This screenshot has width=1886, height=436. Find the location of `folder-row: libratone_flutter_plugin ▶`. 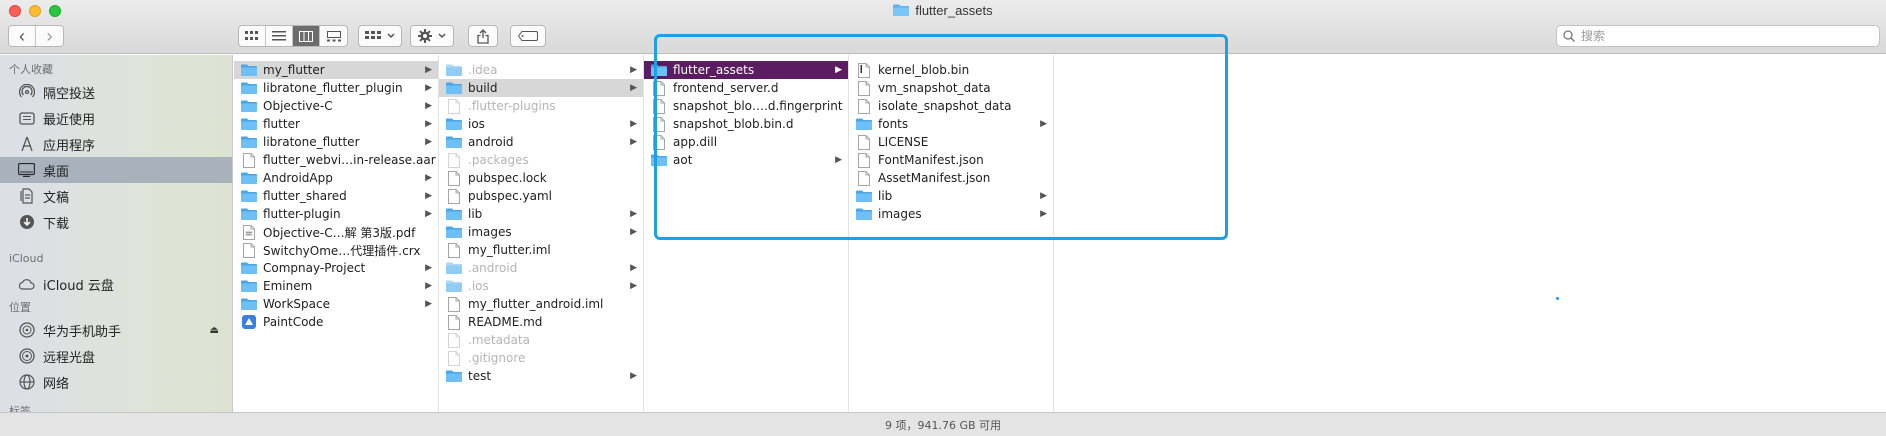

folder-row: libratone_flutter_plugin ▶ is located at coordinates (336, 88).